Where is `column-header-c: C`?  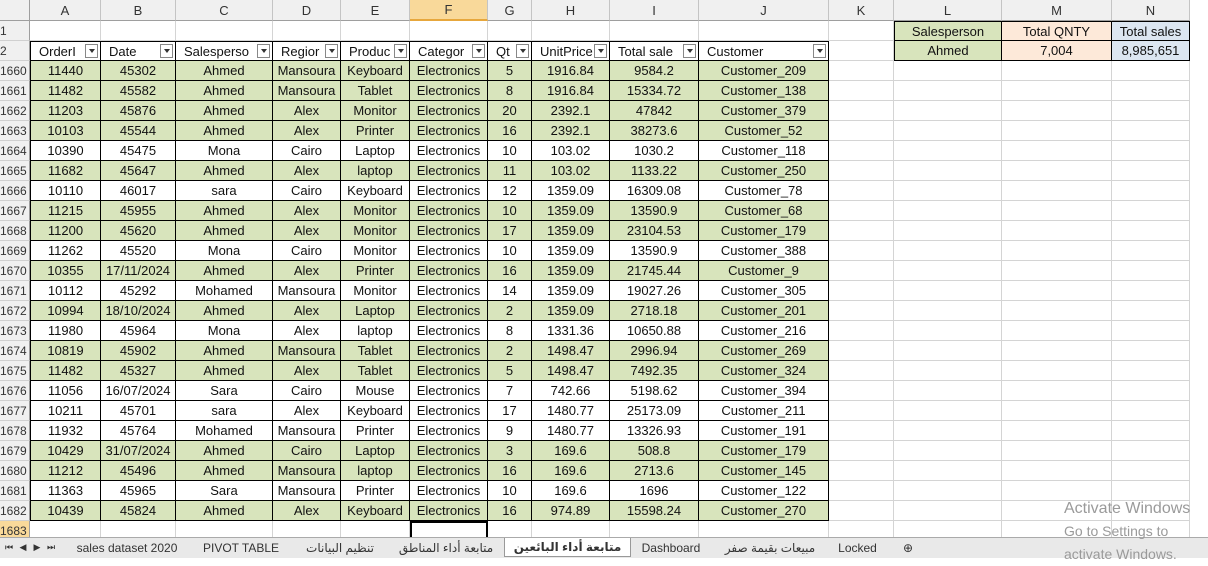
column-header-c: C is located at coordinates (224, 10).